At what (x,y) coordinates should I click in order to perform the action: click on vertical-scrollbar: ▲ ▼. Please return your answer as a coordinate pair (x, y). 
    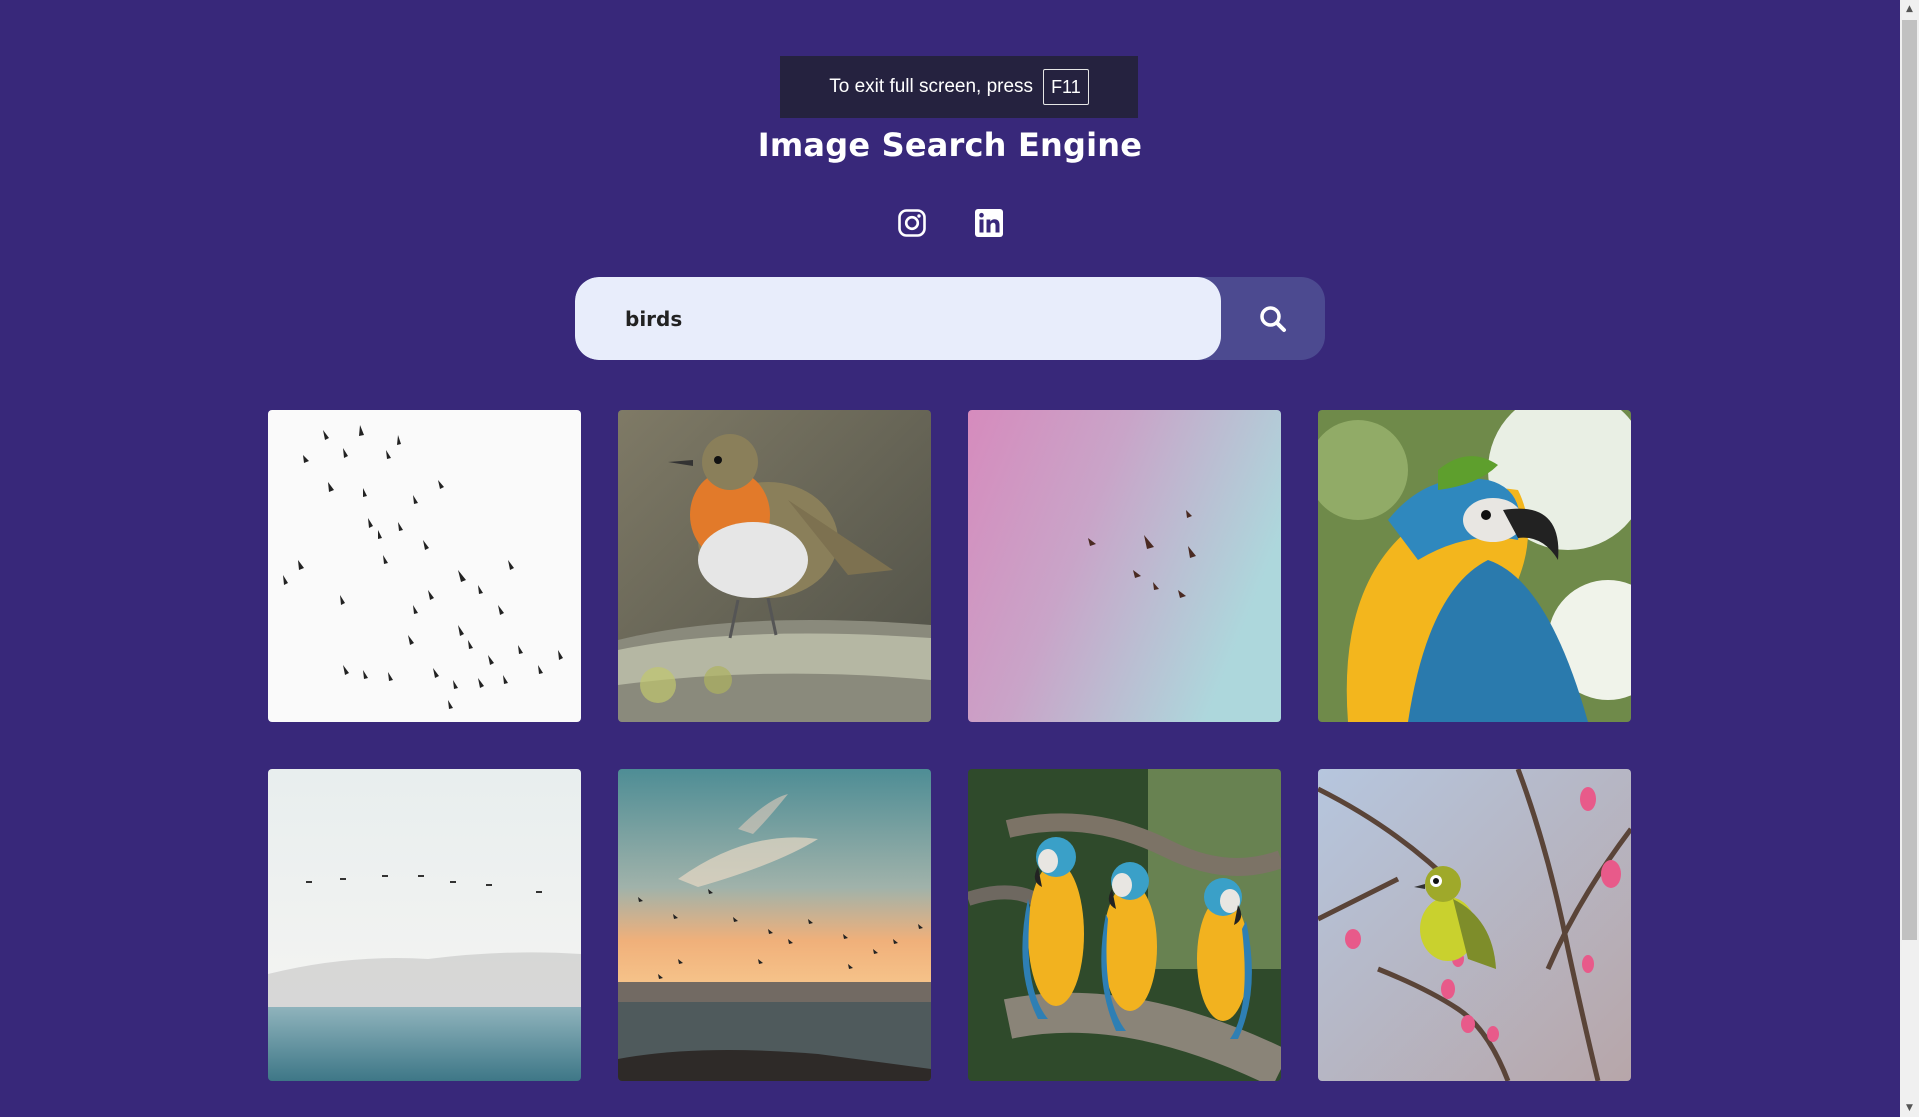
    Looking at the image, I should click on (1909, 558).